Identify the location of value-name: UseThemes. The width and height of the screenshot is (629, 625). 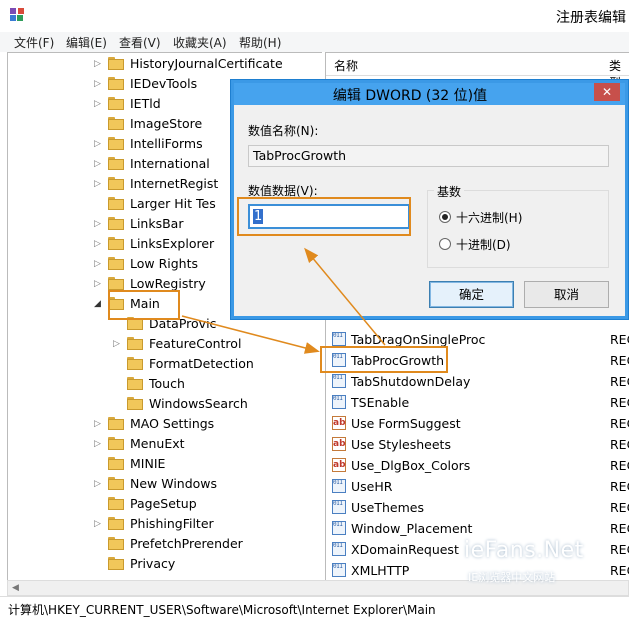
(387, 507).